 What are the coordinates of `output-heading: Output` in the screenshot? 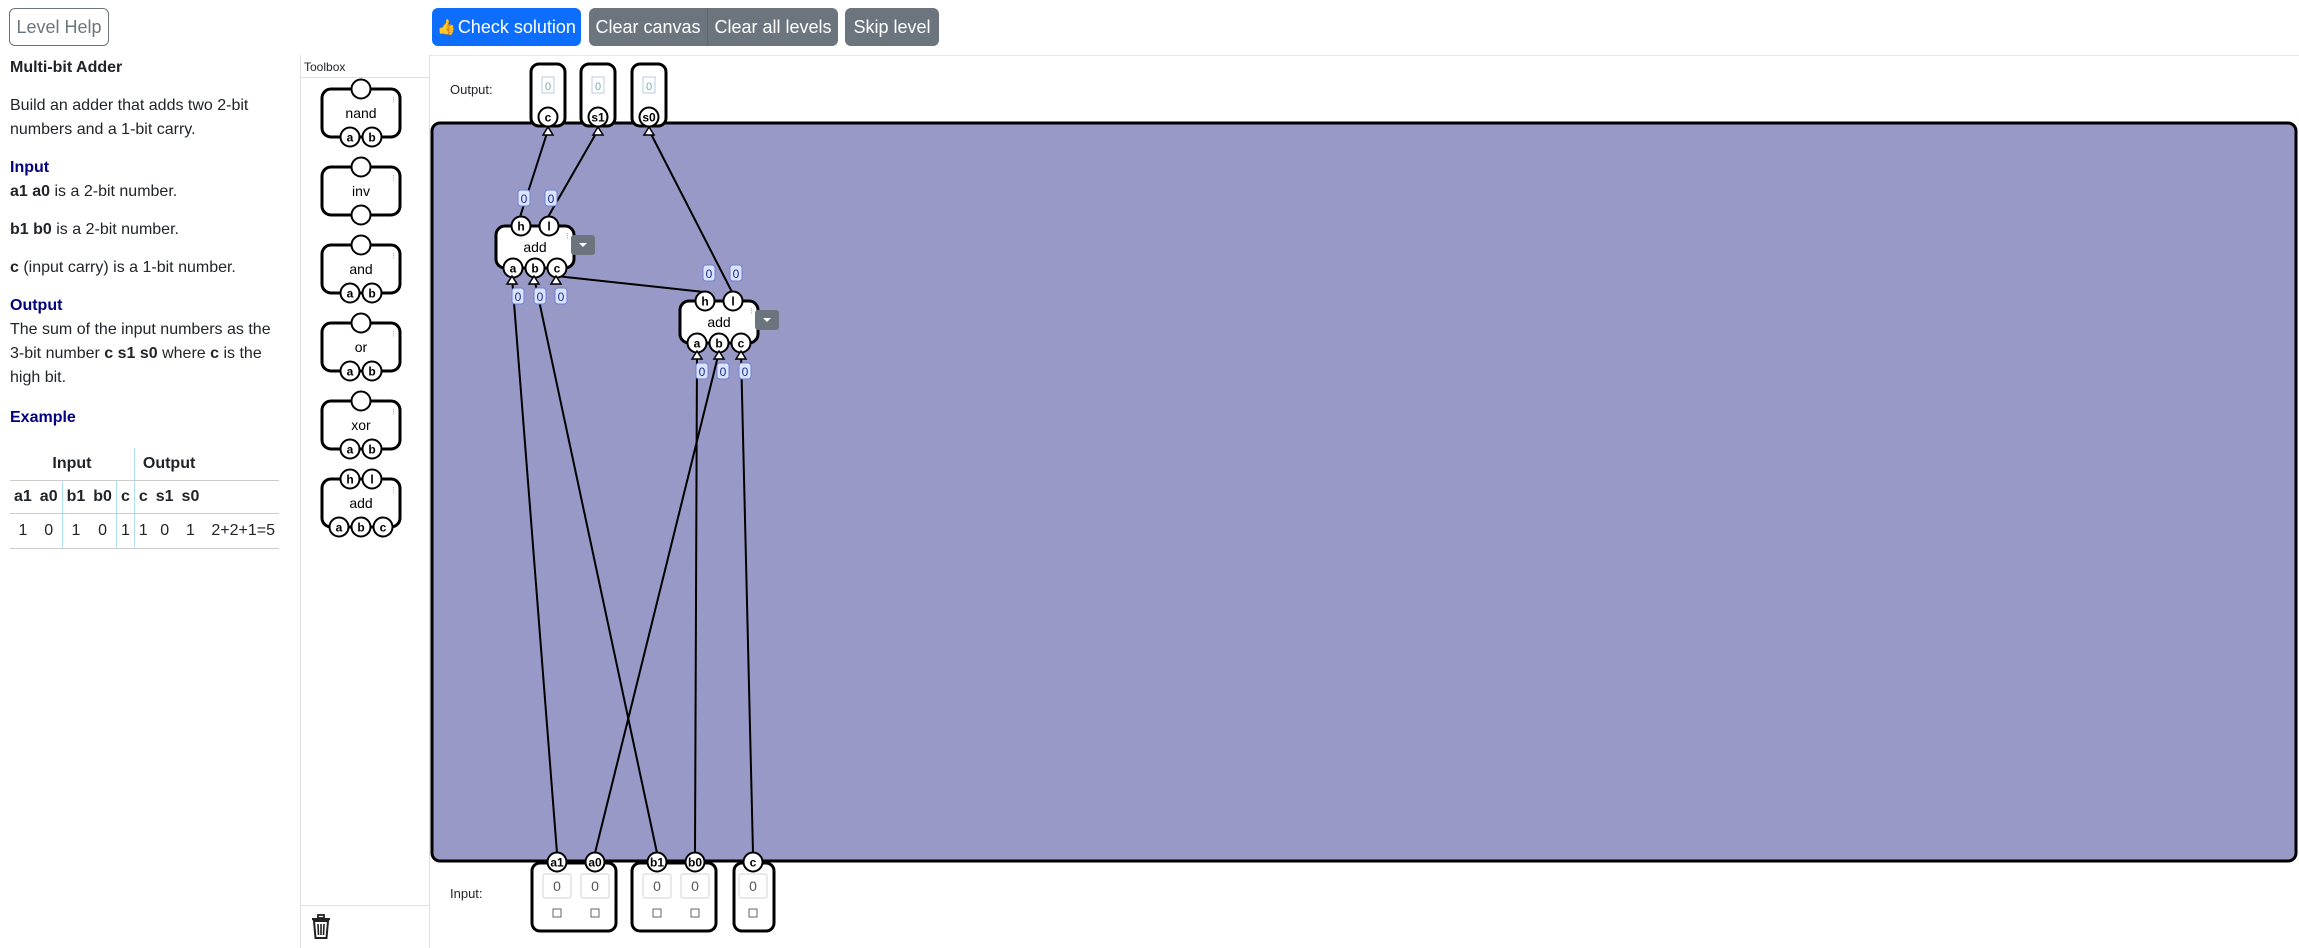 It's located at (36, 305).